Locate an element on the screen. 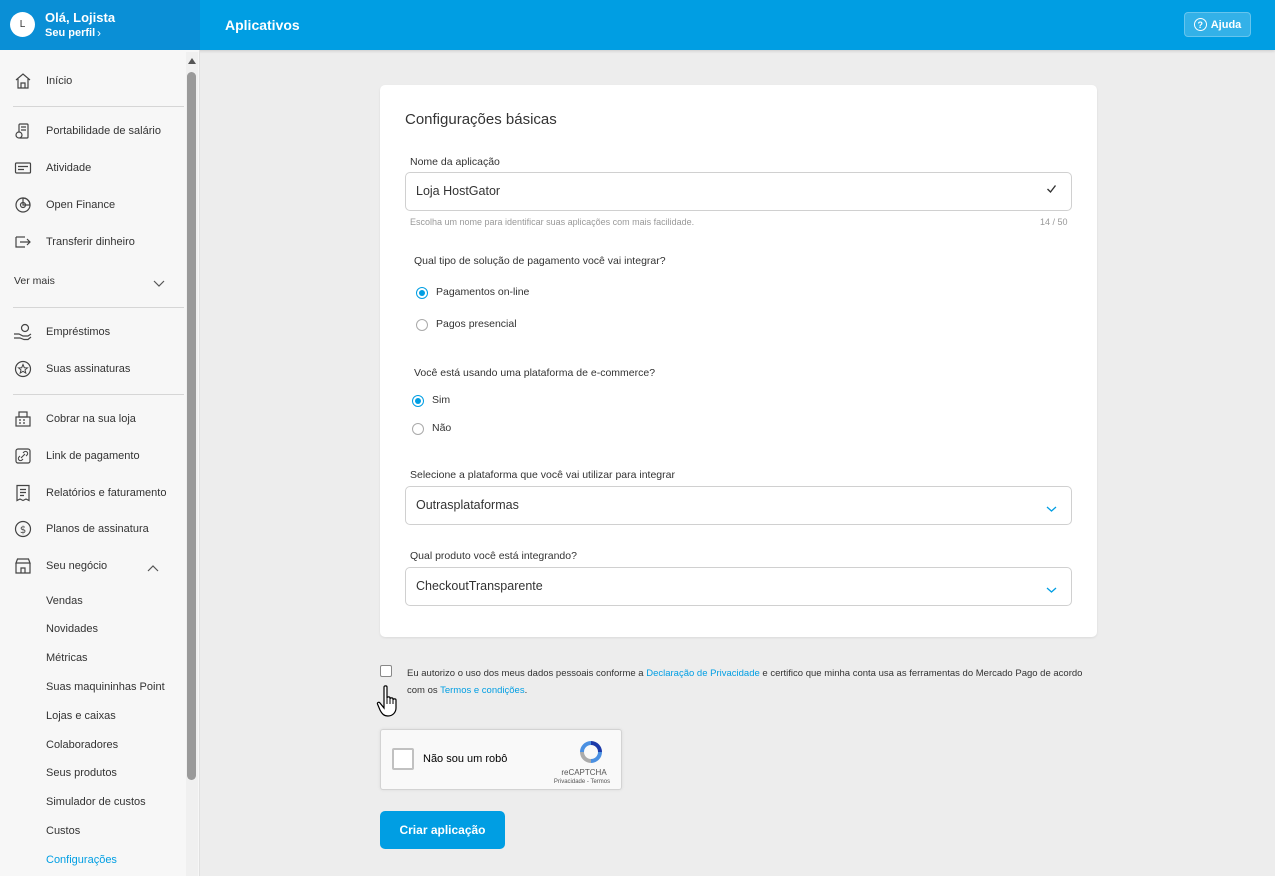  app-name-counter: 14 / 50 is located at coordinates (1054, 222).